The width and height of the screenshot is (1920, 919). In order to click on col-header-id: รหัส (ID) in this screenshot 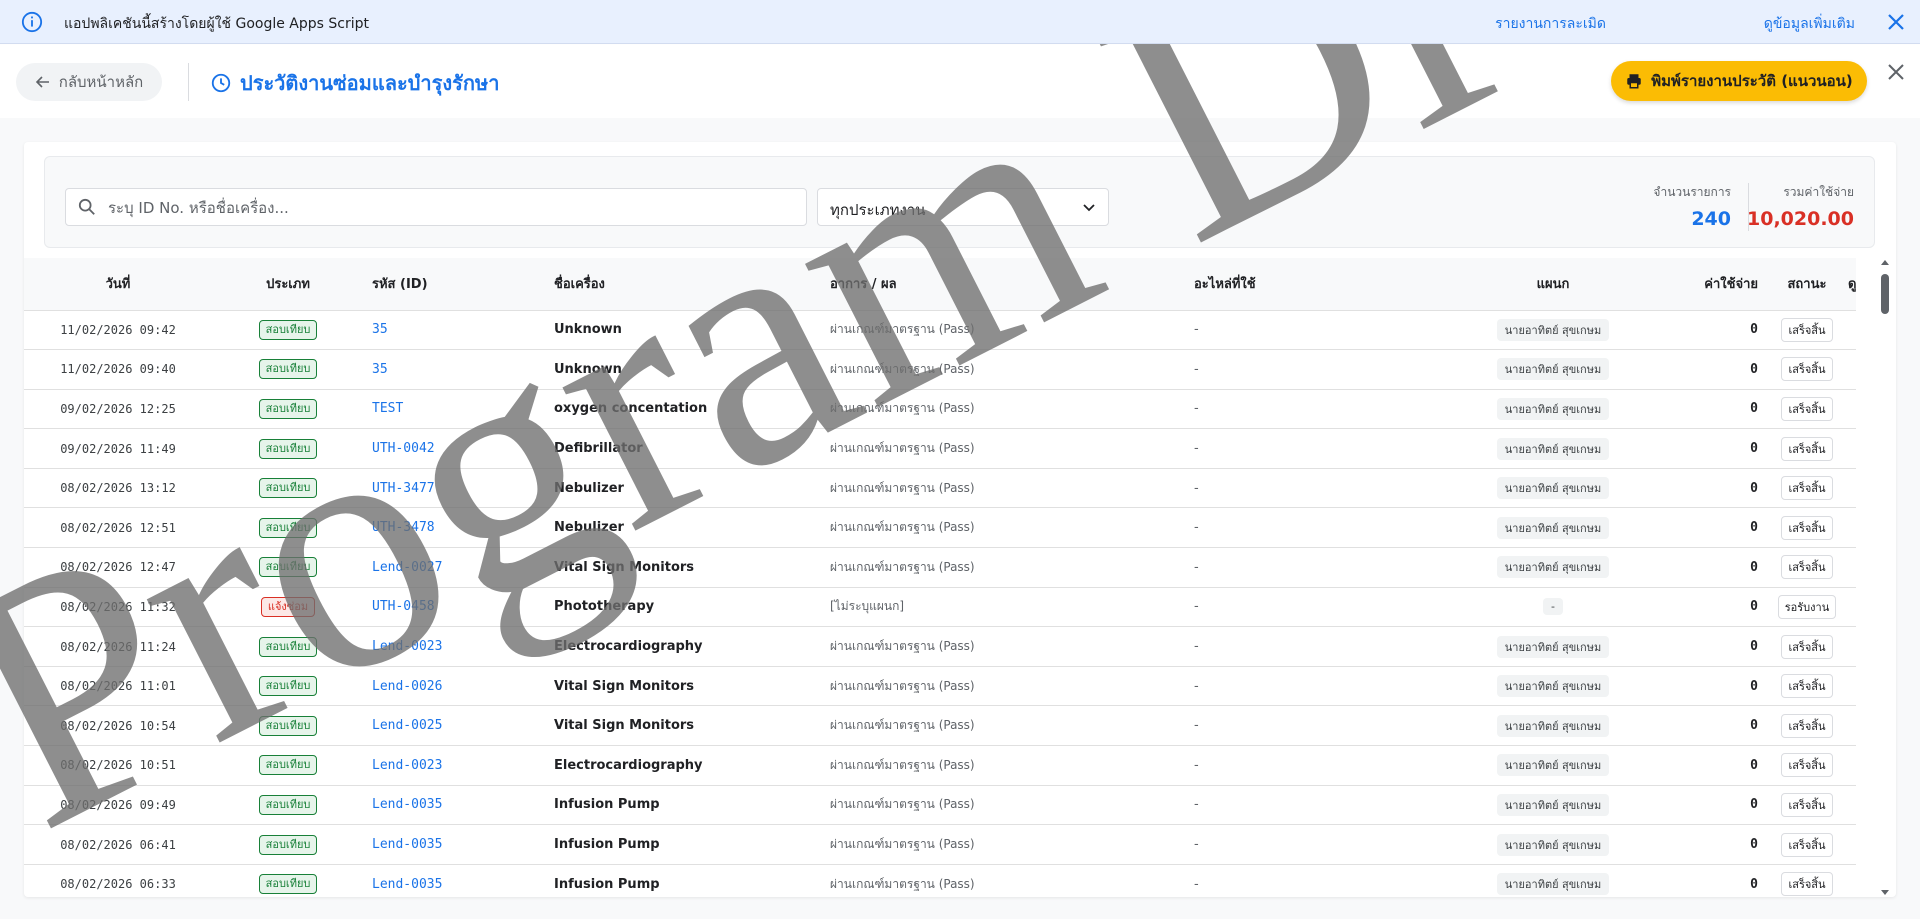, I will do `click(455, 284)`.